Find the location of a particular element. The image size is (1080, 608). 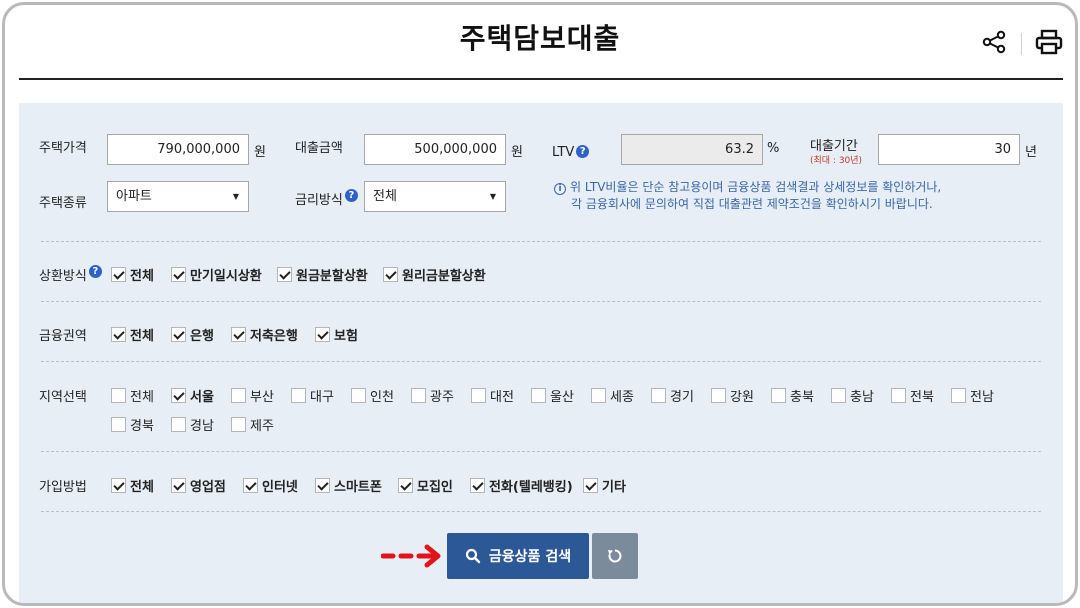

repayment-option-bullet: 만기일시상환 is located at coordinates (216, 274).